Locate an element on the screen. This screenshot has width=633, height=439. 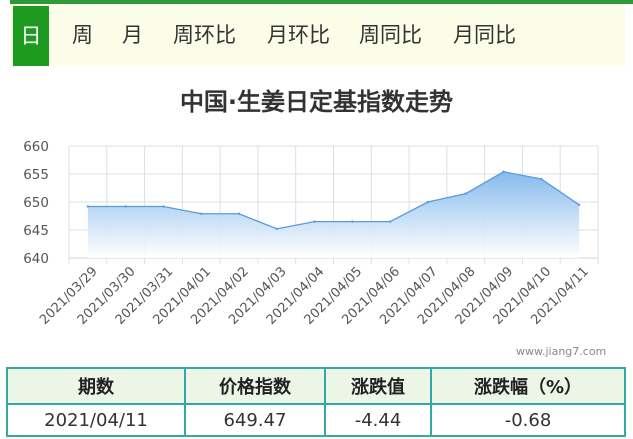
tab-week: 周 is located at coordinates (82, 35).